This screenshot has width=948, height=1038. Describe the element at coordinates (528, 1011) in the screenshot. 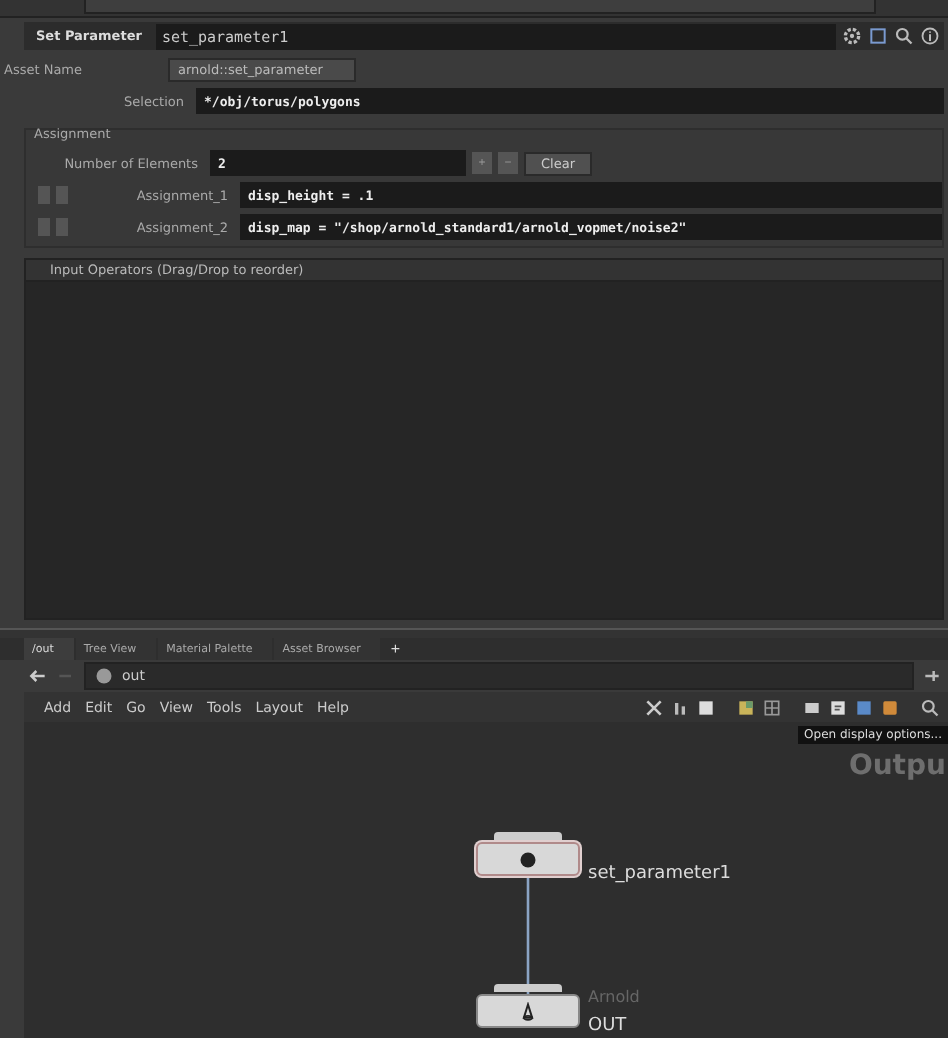

I see `cone-icon` at that location.